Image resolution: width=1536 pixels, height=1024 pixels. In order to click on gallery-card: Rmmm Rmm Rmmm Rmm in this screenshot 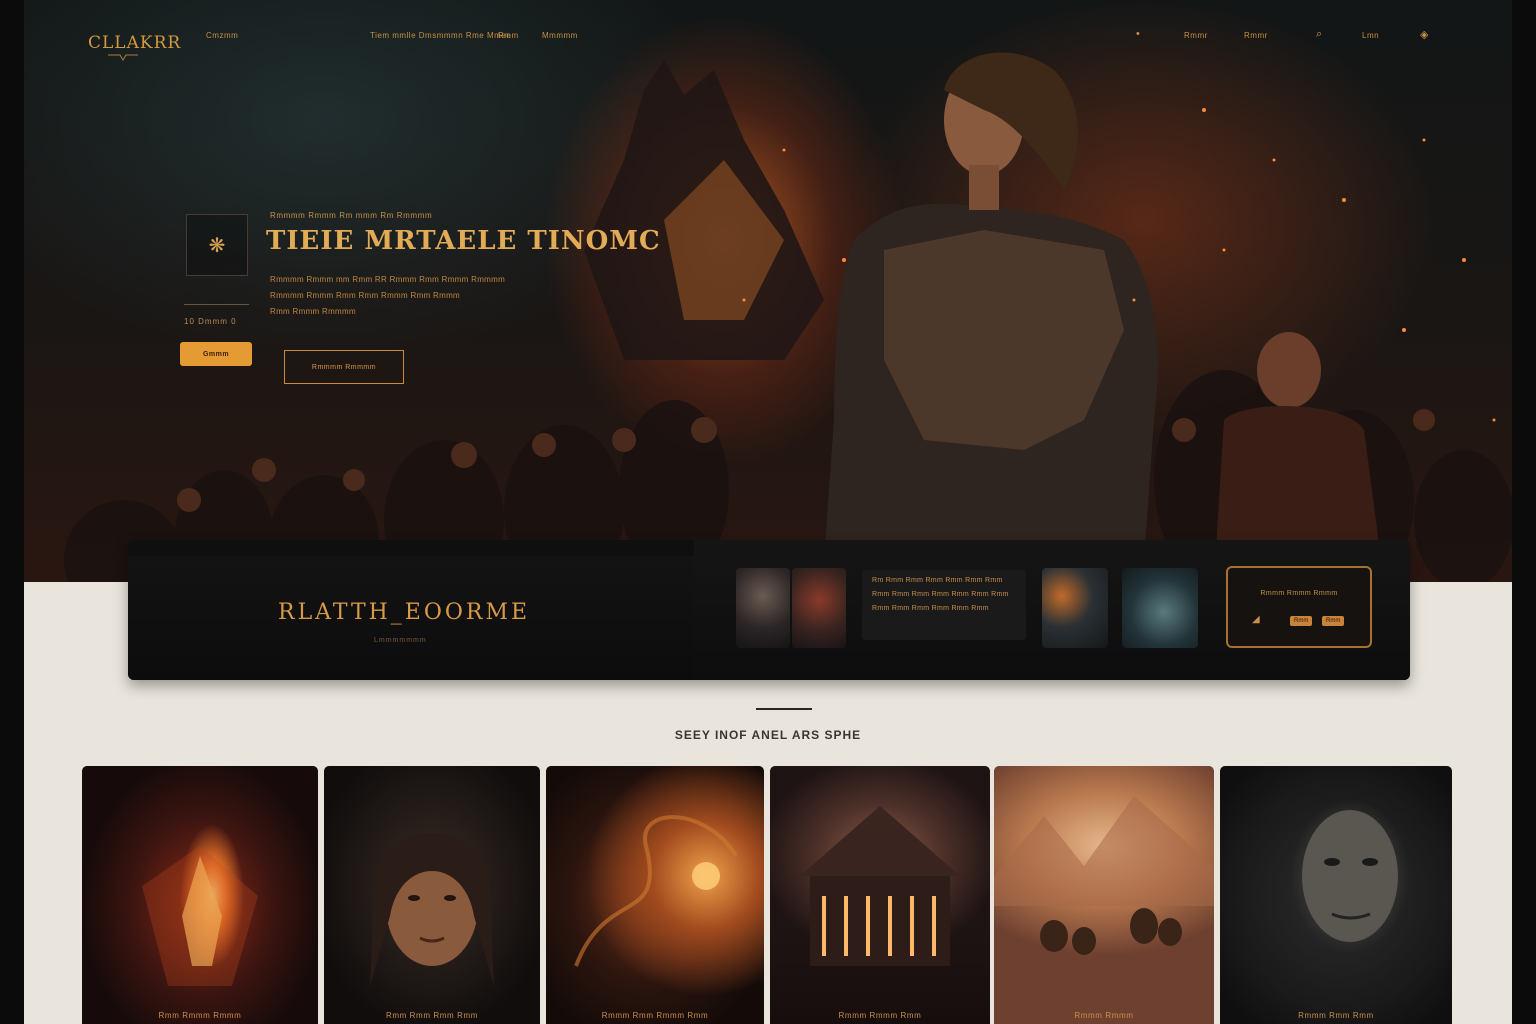, I will do `click(655, 895)`.